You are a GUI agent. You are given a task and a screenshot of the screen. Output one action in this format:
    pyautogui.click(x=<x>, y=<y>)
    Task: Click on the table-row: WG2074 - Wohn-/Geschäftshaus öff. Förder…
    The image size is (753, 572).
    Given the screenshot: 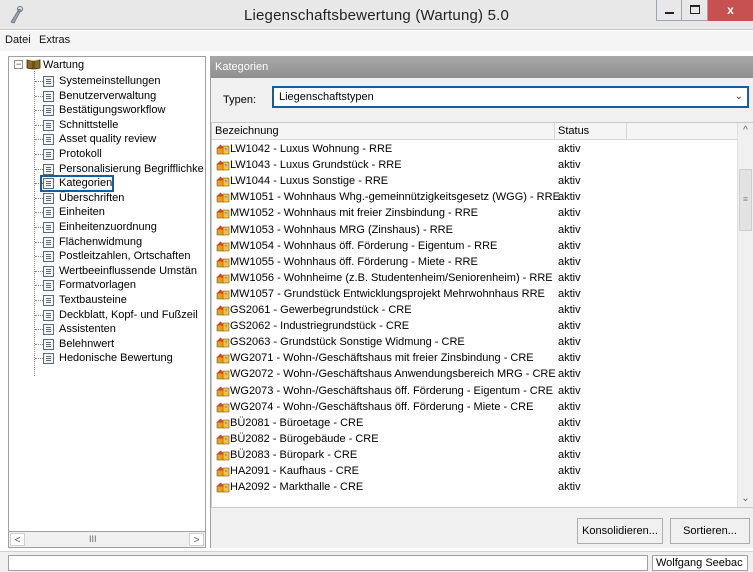 What is the action you would take?
    pyautogui.click(x=475, y=407)
    